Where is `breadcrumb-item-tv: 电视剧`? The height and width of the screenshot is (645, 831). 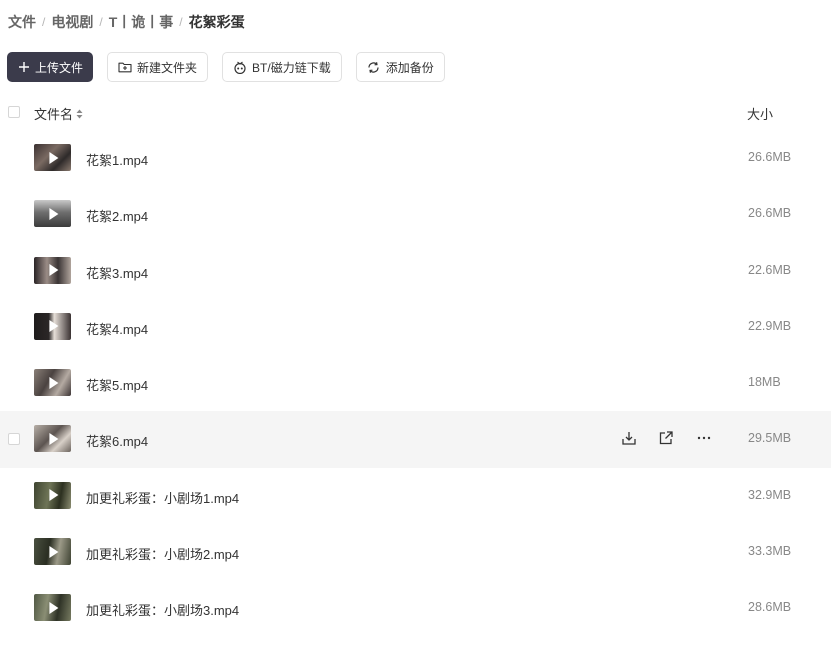 breadcrumb-item-tv: 电视剧 is located at coordinates (72, 22).